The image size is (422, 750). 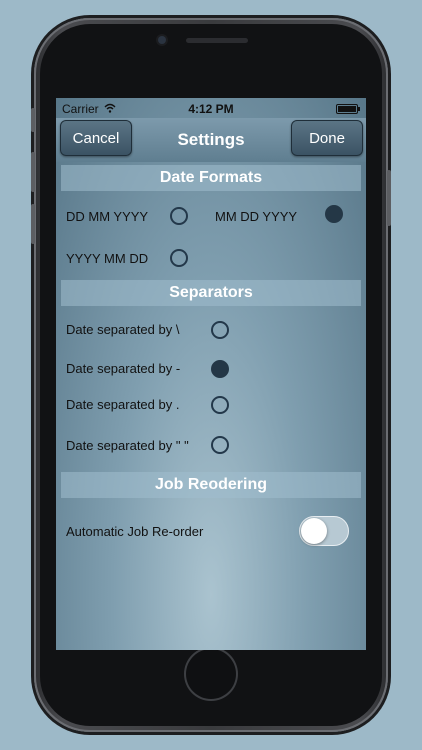 I want to click on separator-label-backslash: Date separated by \, so click(x=123, y=329).